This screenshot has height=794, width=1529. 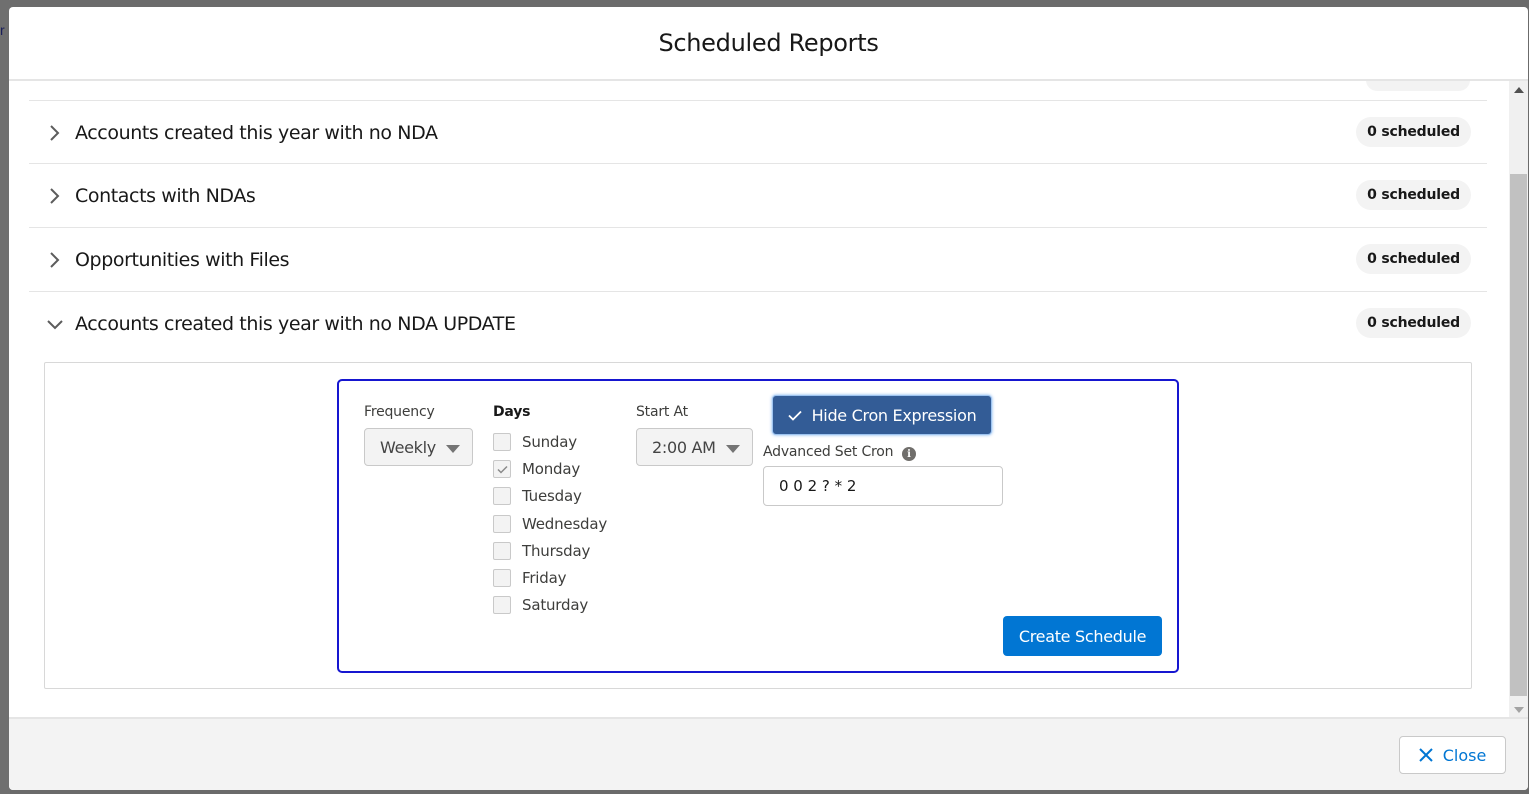 I want to click on day-label: Thursday, so click(x=556, y=551).